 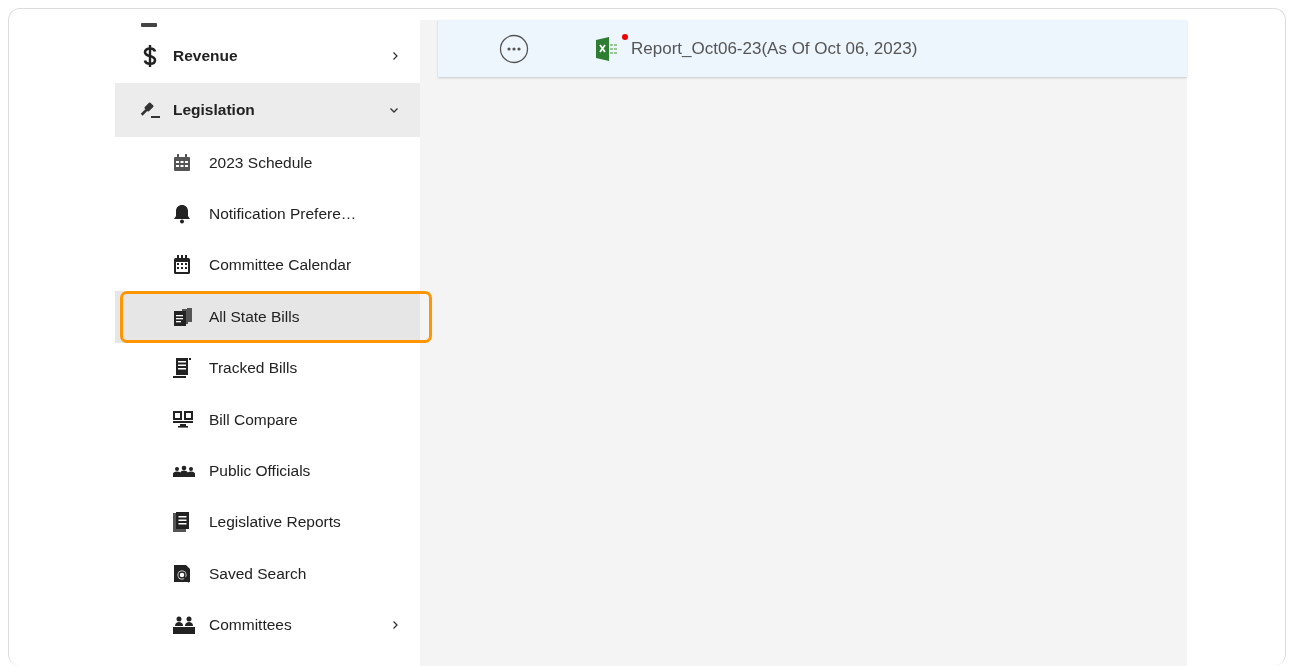 I want to click on sidebar-subitem: Saved Search, so click(x=267, y=574).